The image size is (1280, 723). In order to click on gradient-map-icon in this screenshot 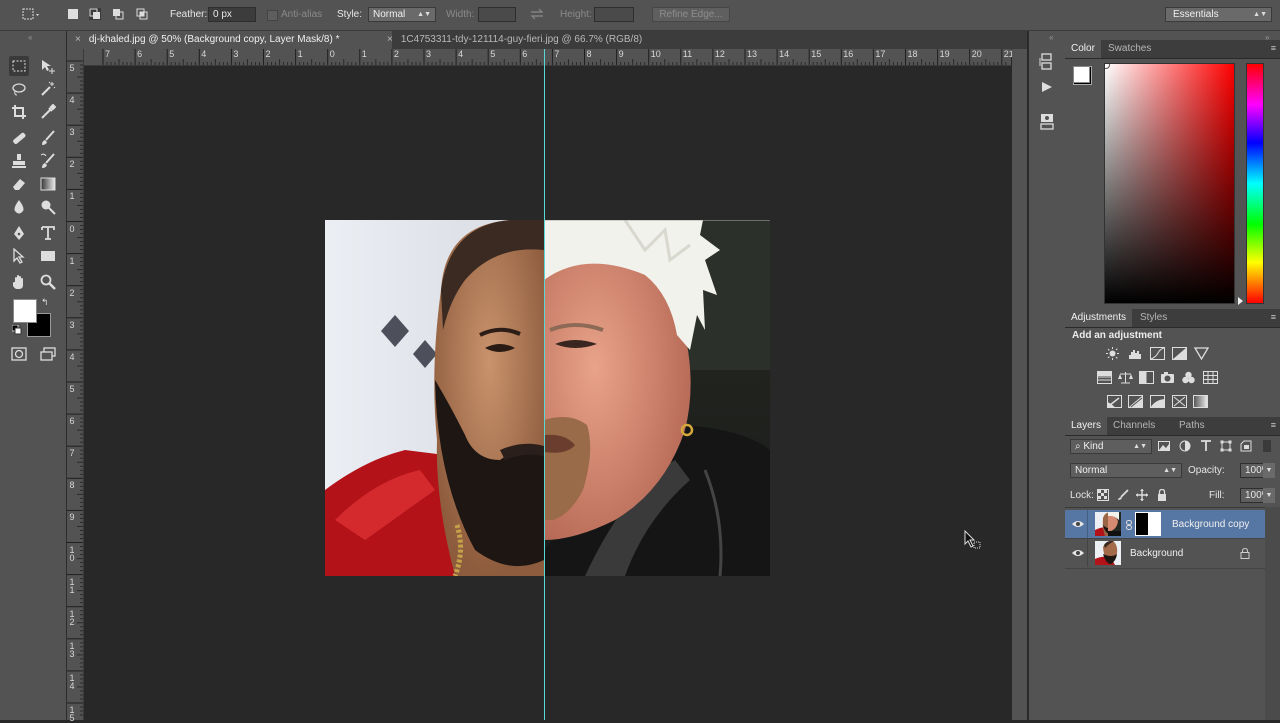, I will do `click(1200, 401)`.